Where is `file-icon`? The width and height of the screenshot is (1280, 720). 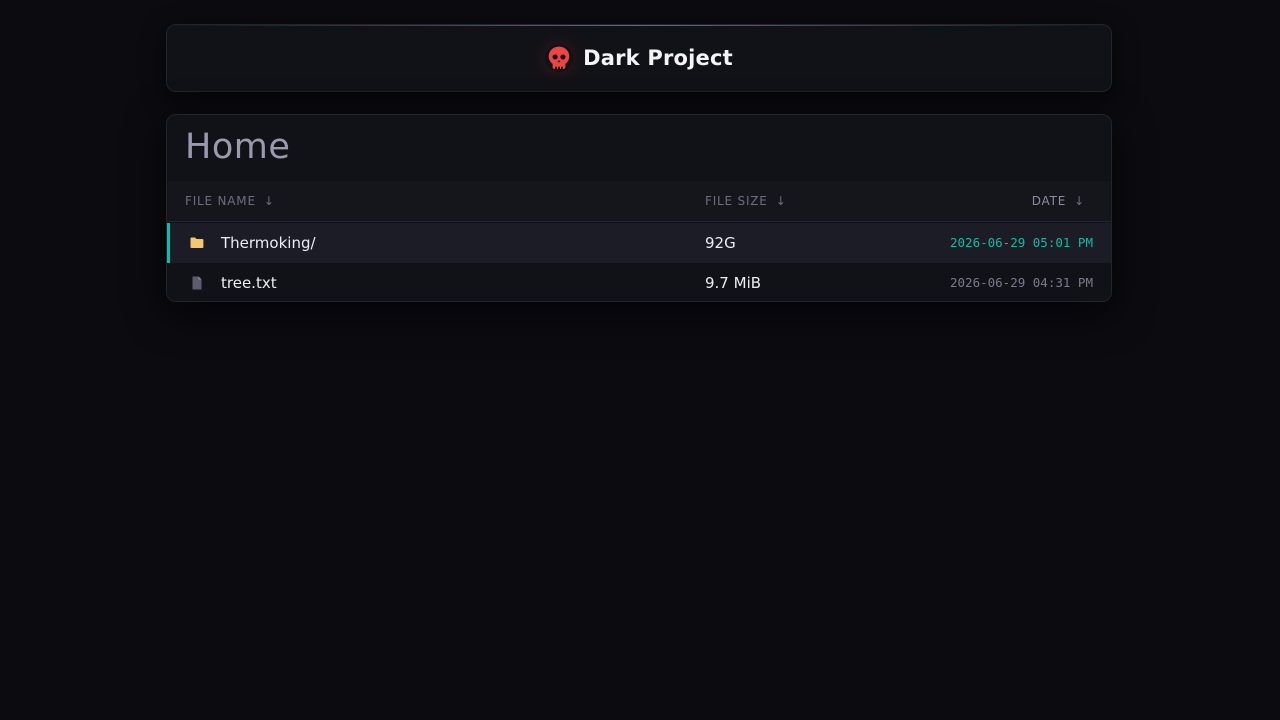
file-icon is located at coordinates (197, 283).